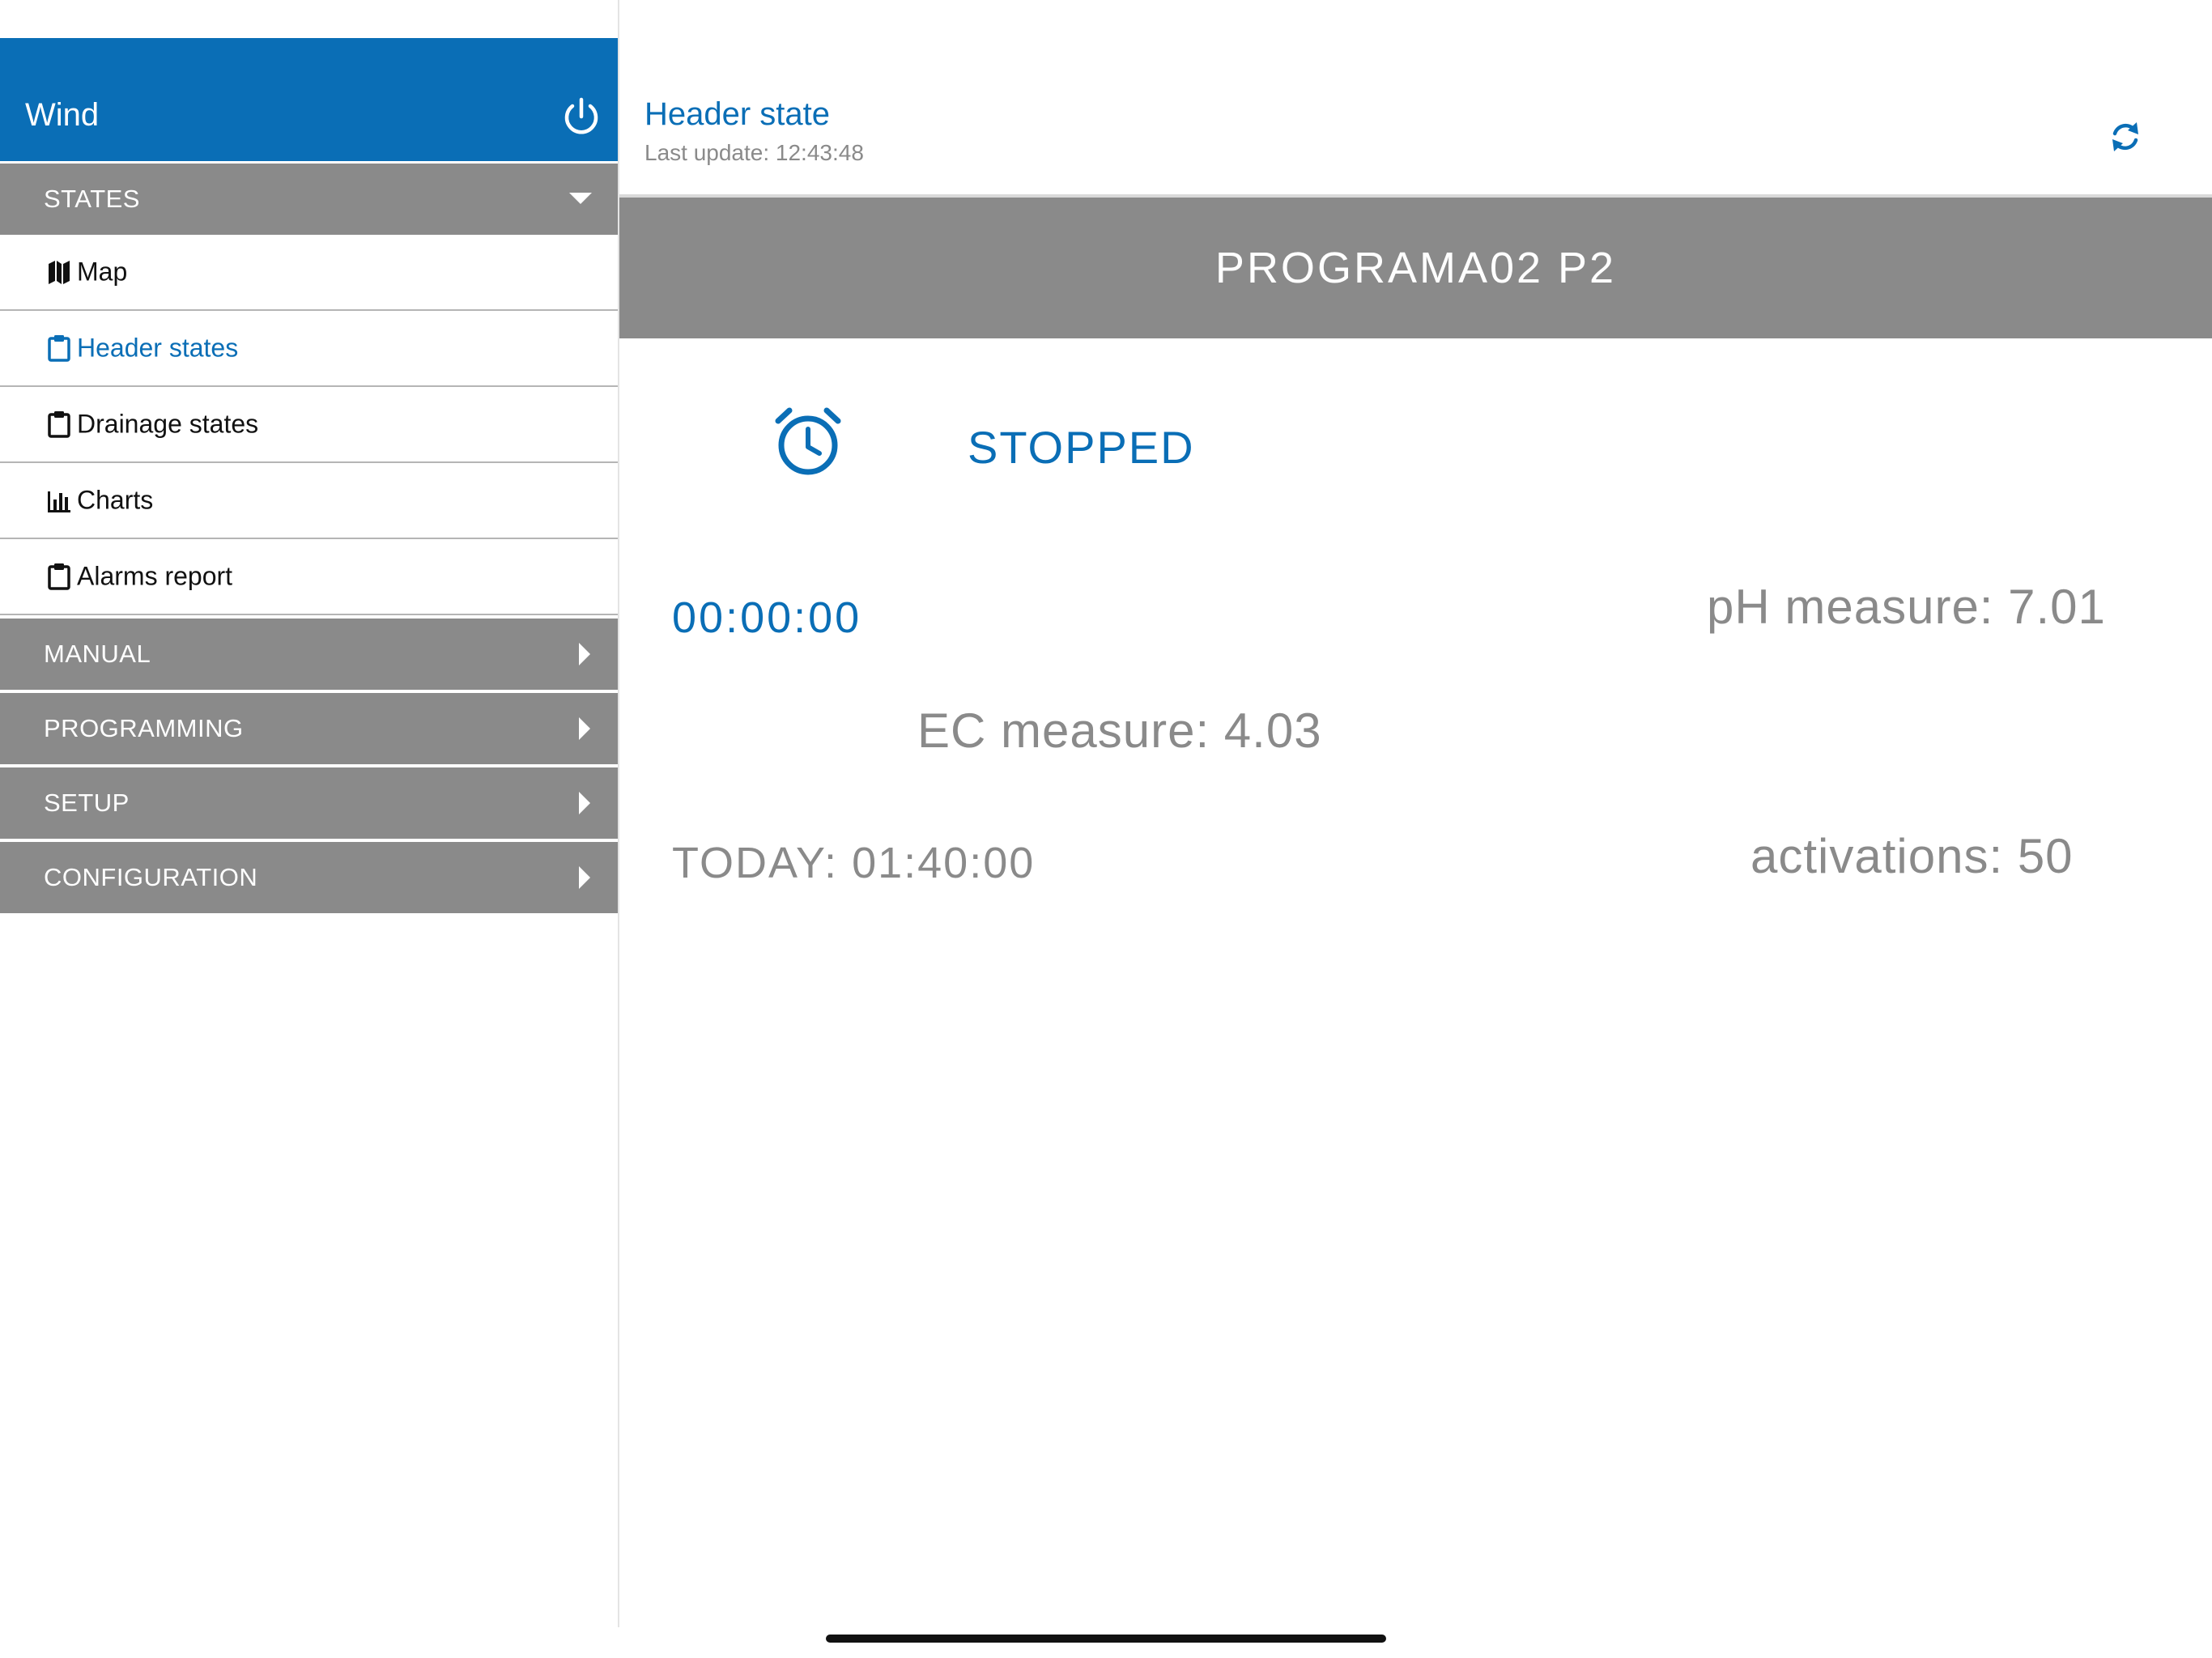 This screenshot has height=1658, width=2212. Describe the element at coordinates (309, 425) in the screenshot. I see `sidebar-item-drainage-states: Drainage states` at that location.